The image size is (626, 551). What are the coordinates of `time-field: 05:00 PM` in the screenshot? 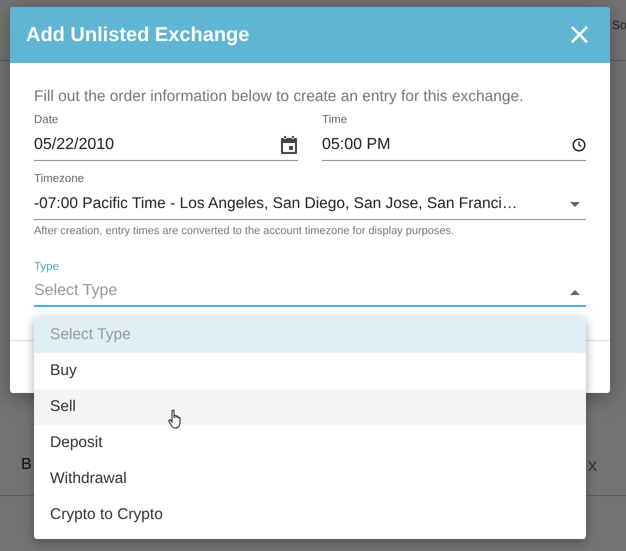 It's located at (454, 145).